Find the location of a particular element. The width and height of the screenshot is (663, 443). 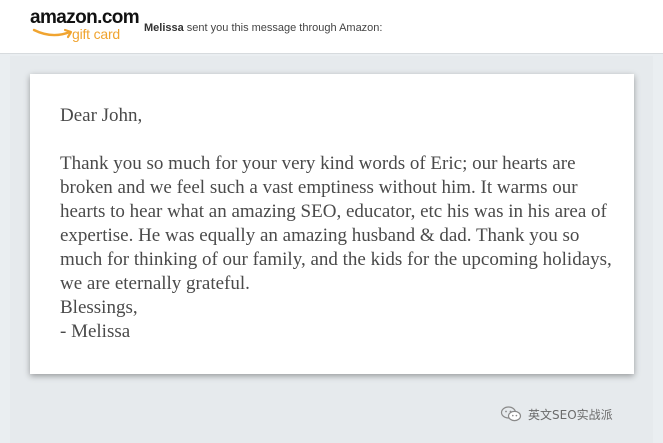

watermark-text: 英文SEO实战派 is located at coordinates (570, 414).